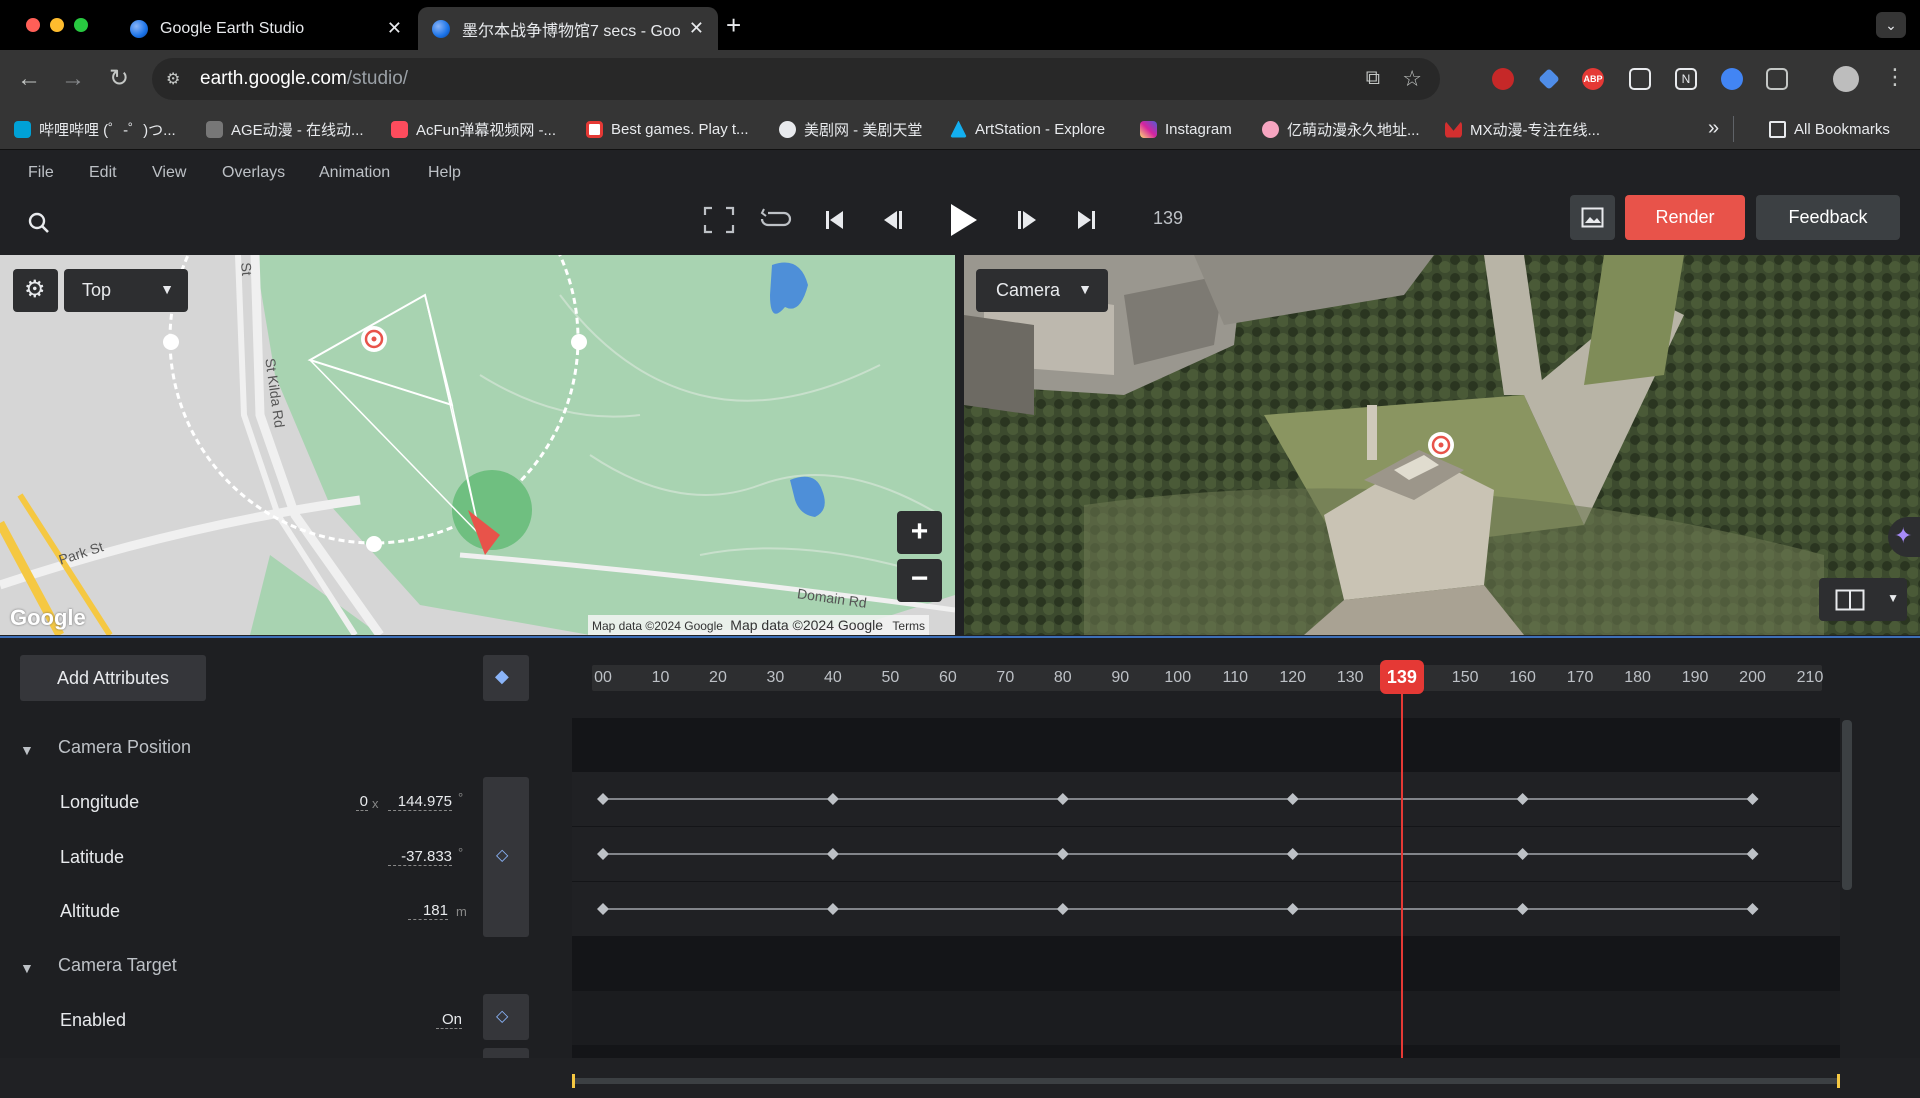 This screenshot has height=1098, width=1920. What do you see at coordinates (1028, 220) in the screenshot?
I see `next-frame-icon` at bounding box center [1028, 220].